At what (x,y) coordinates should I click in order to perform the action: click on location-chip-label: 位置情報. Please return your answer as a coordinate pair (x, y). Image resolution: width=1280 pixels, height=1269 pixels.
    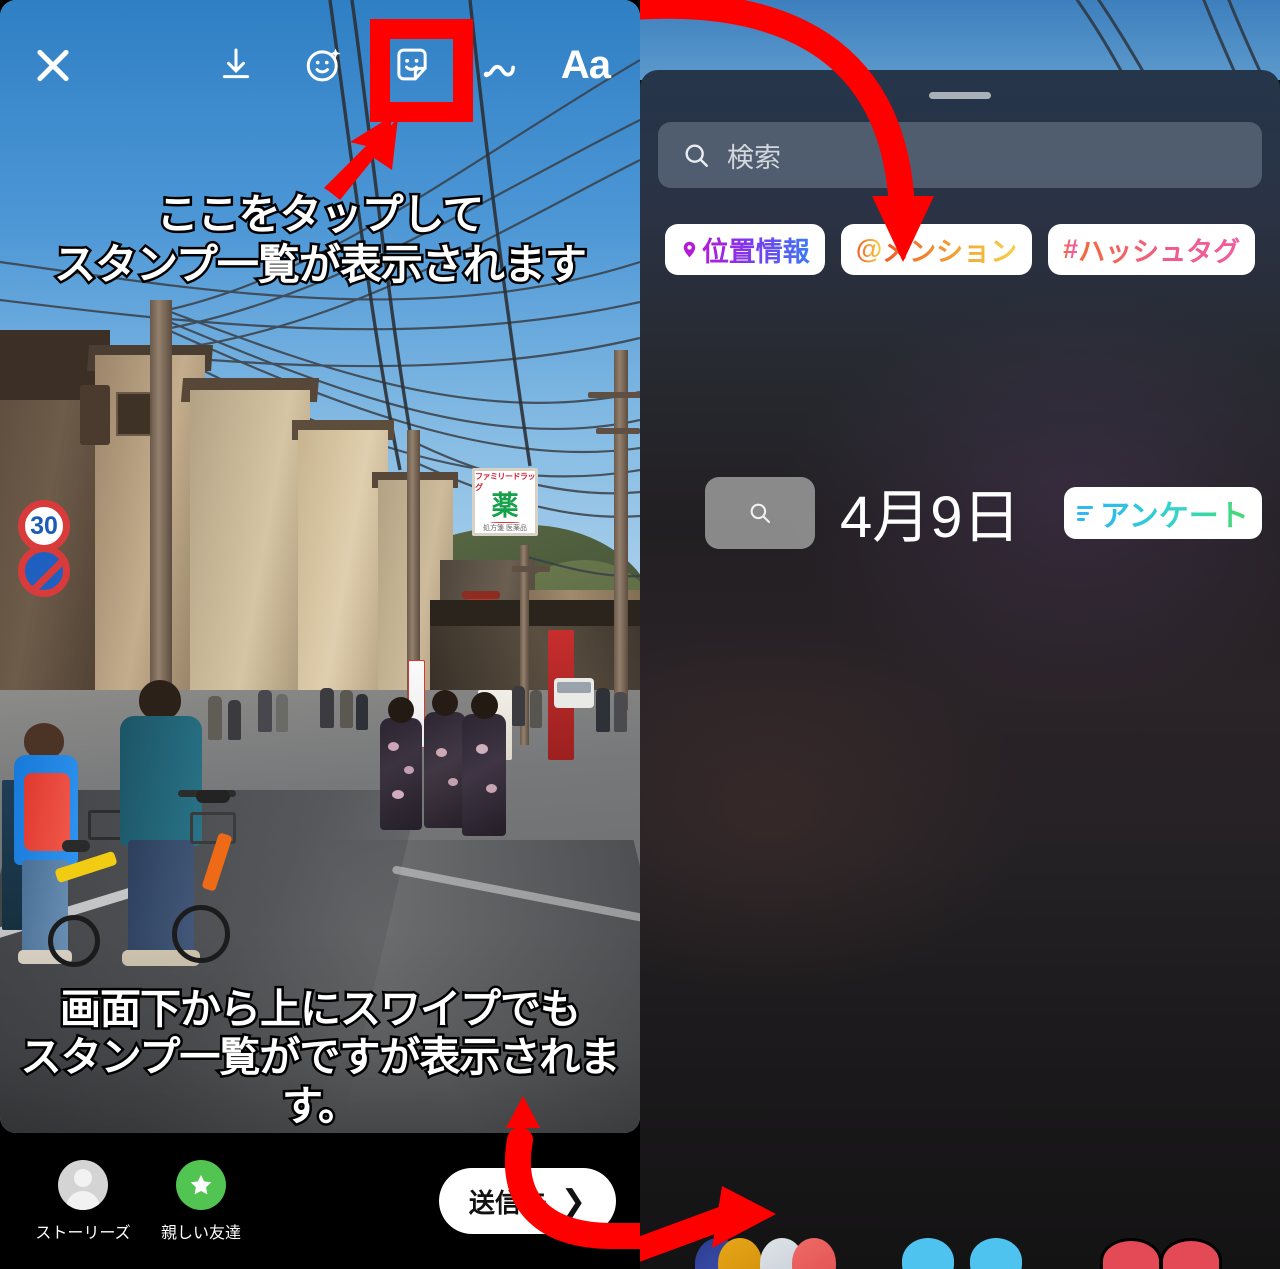
    Looking at the image, I should click on (756, 249).